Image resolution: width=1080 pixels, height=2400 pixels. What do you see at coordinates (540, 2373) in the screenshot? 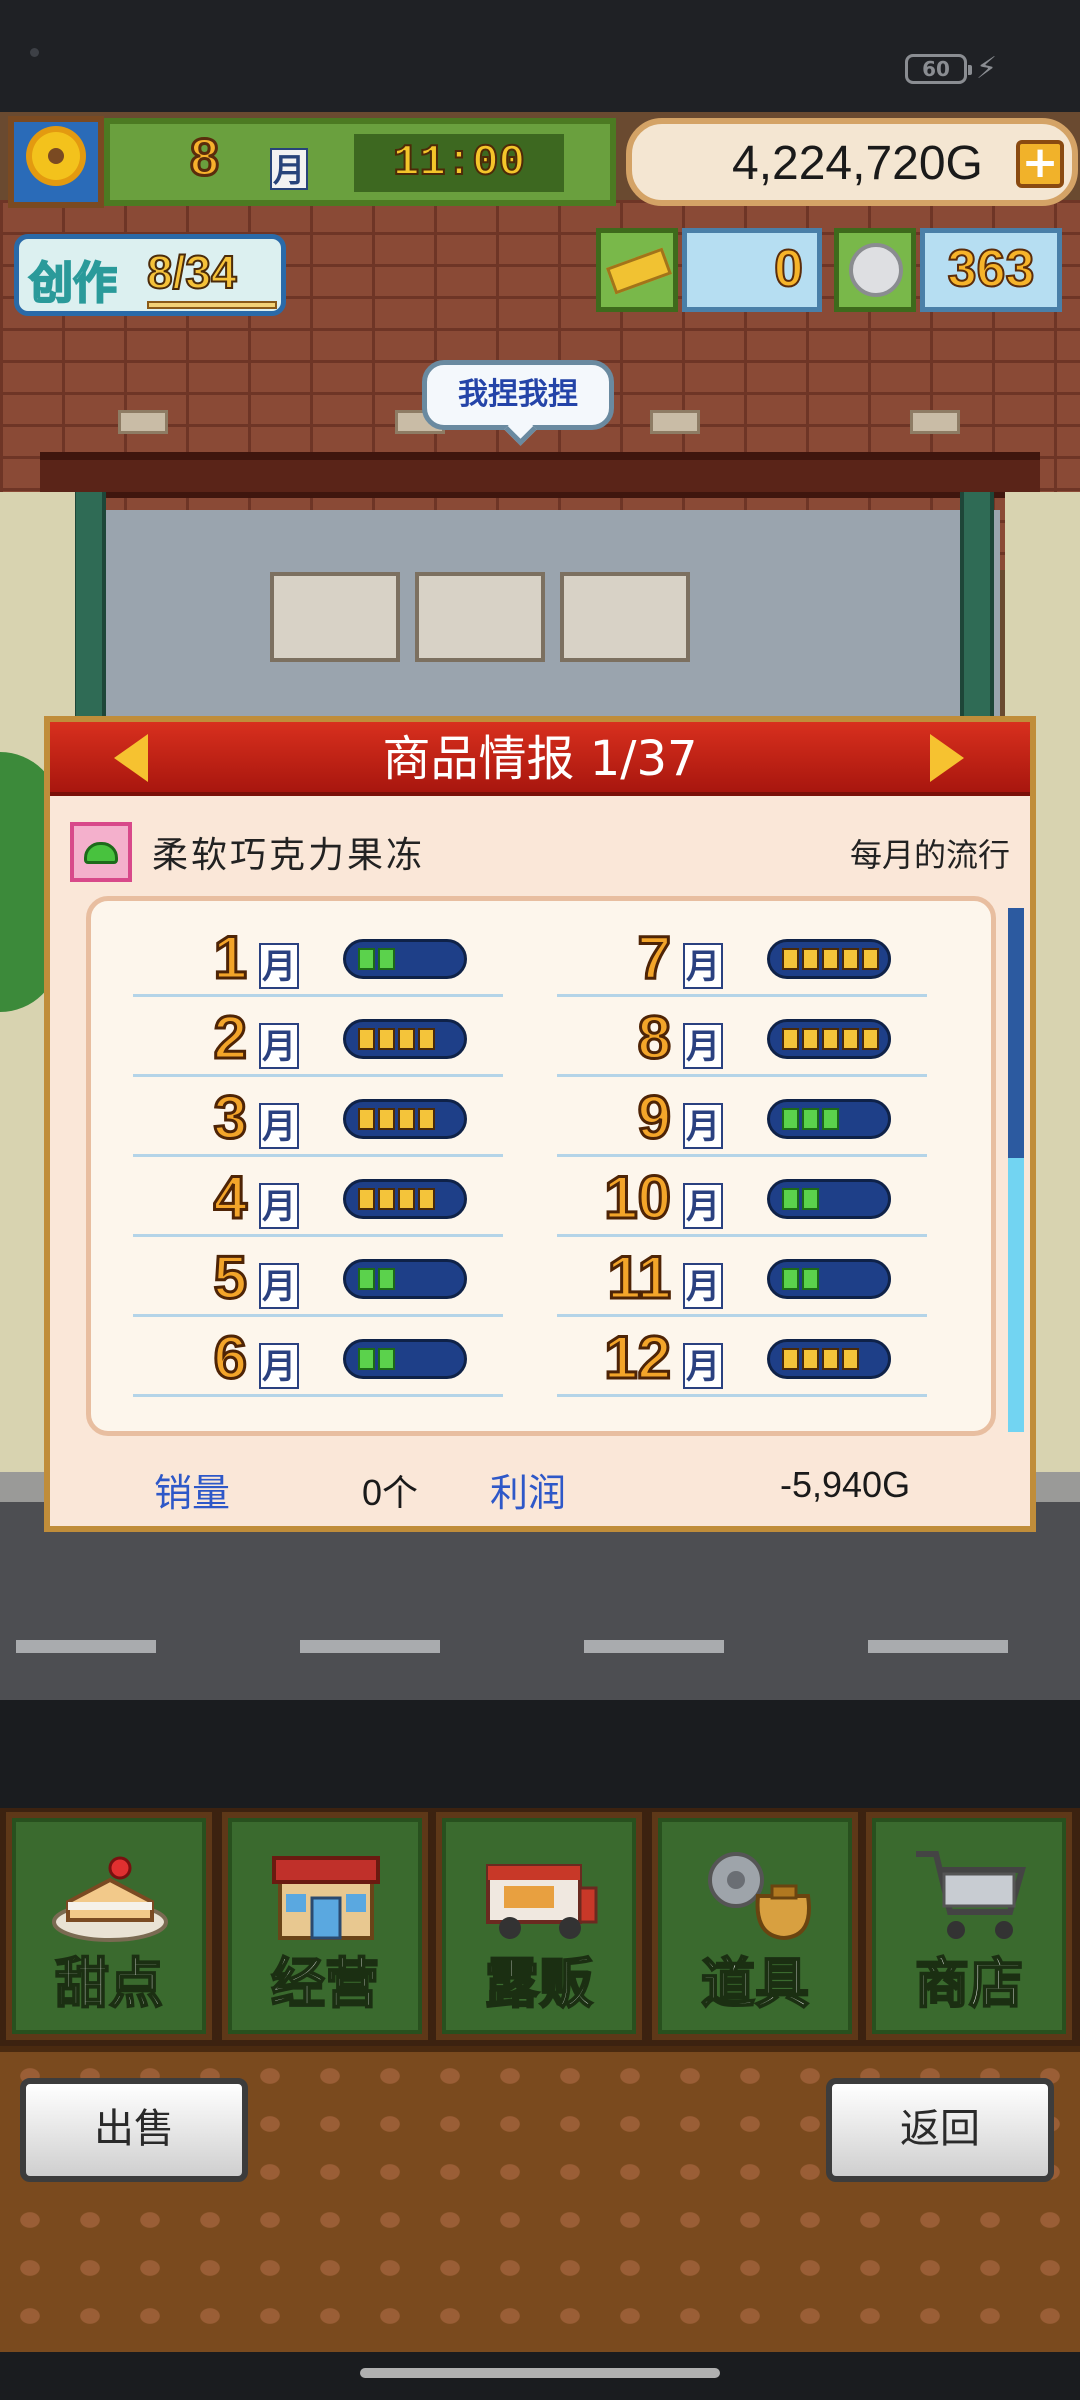
I see `home-indicator` at bounding box center [540, 2373].